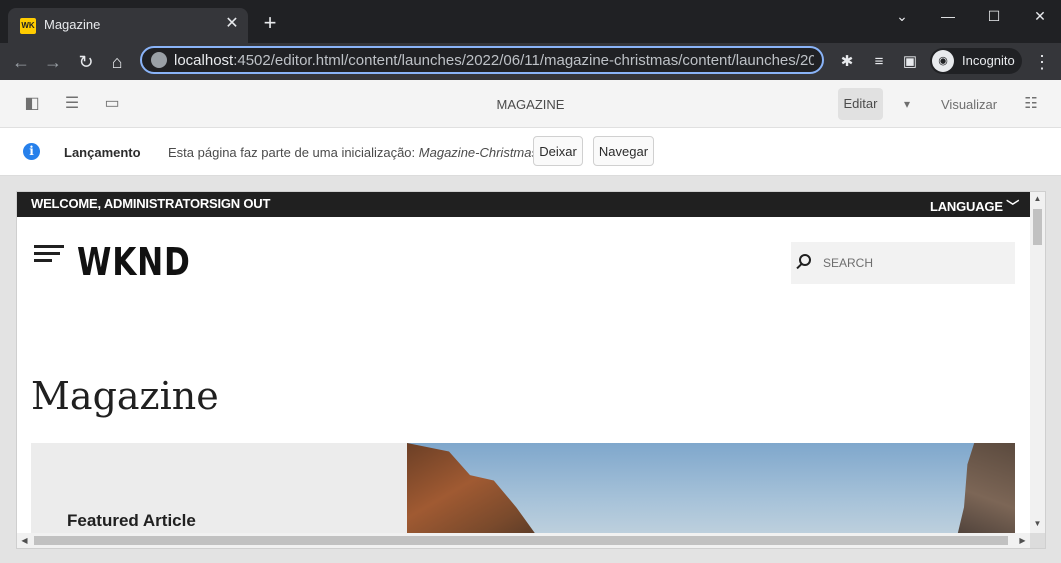 This screenshot has height=563, width=1061. Describe the element at coordinates (1040, 16) in the screenshot. I see `window-close-button: ✕` at that location.